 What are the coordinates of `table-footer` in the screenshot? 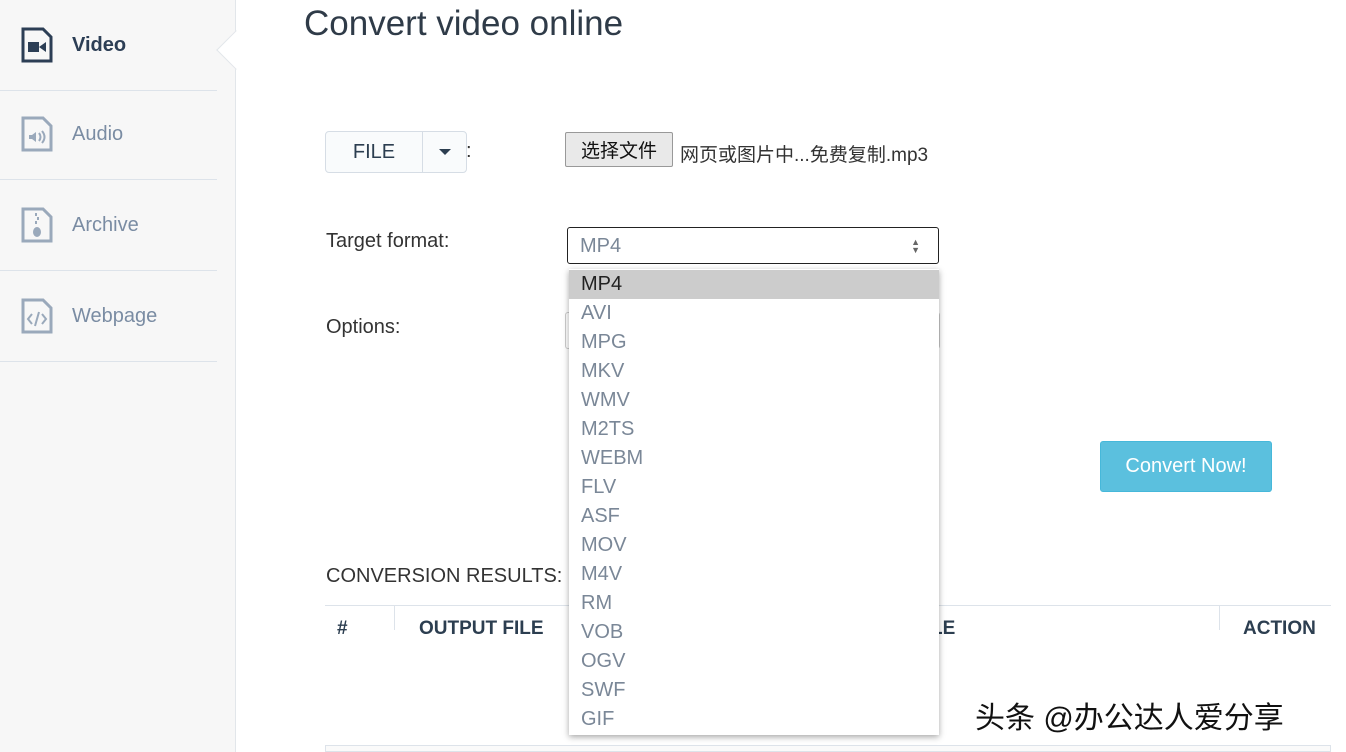 It's located at (828, 748).